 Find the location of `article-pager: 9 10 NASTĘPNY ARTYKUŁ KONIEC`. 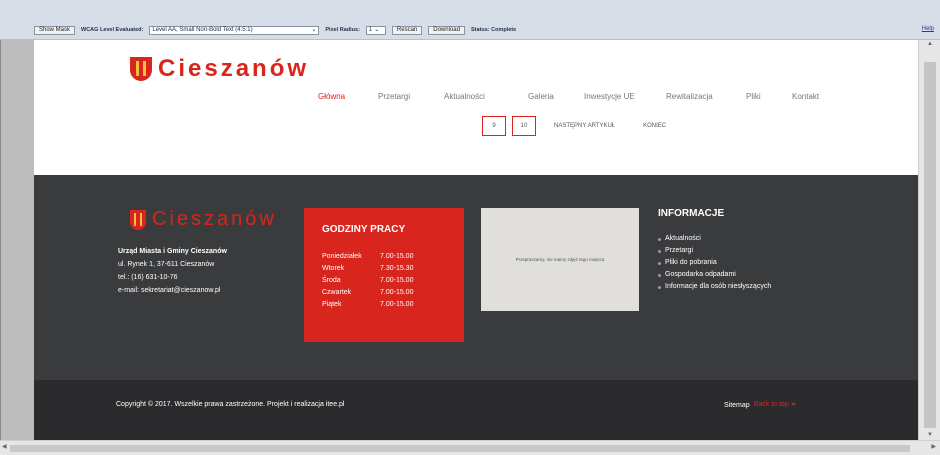

article-pager: 9 10 NASTĘPNY ARTYKUŁ KONIEC is located at coordinates (574, 126).